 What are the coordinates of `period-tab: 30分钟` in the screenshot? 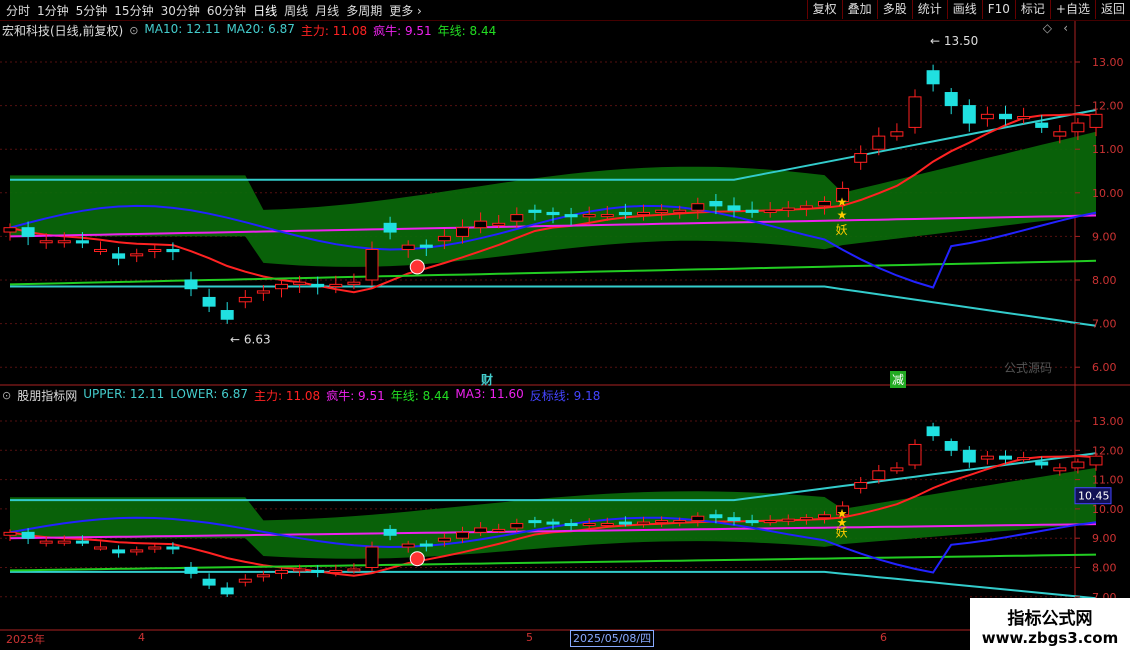 It's located at (182, 10).